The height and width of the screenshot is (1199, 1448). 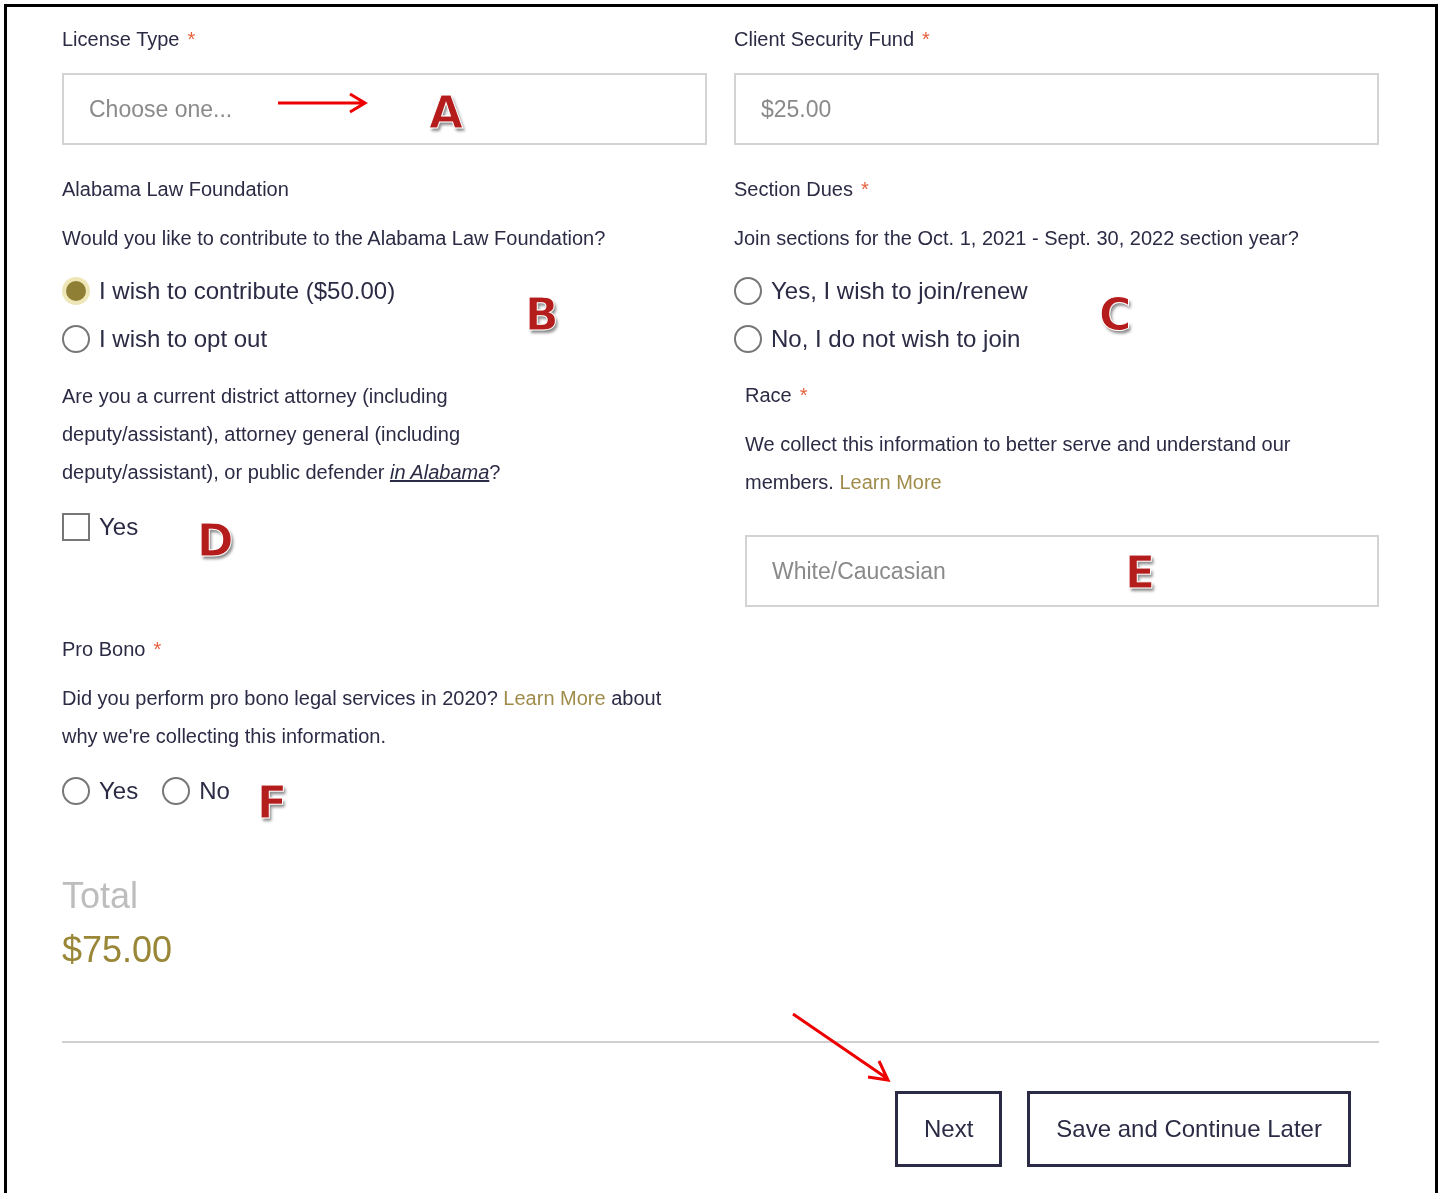 I want to click on annotation-letter: F, so click(x=272, y=802).